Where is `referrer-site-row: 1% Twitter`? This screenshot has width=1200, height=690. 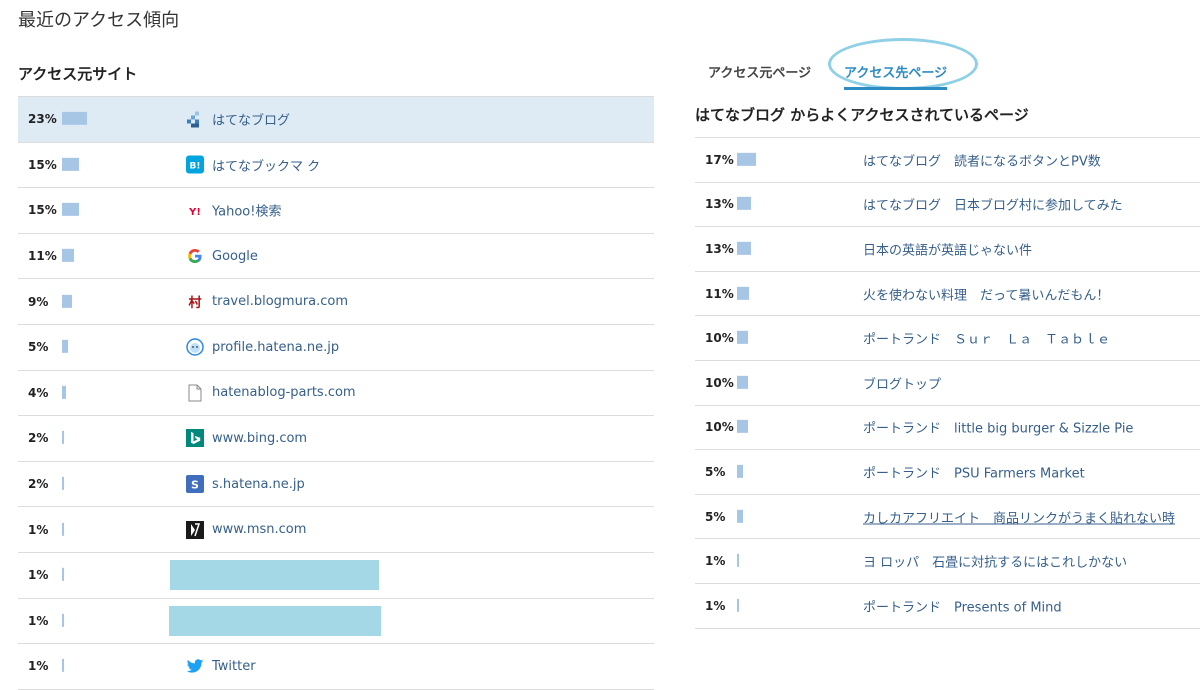
referrer-site-row: 1% Twitter is located at coordinates (336, 667).